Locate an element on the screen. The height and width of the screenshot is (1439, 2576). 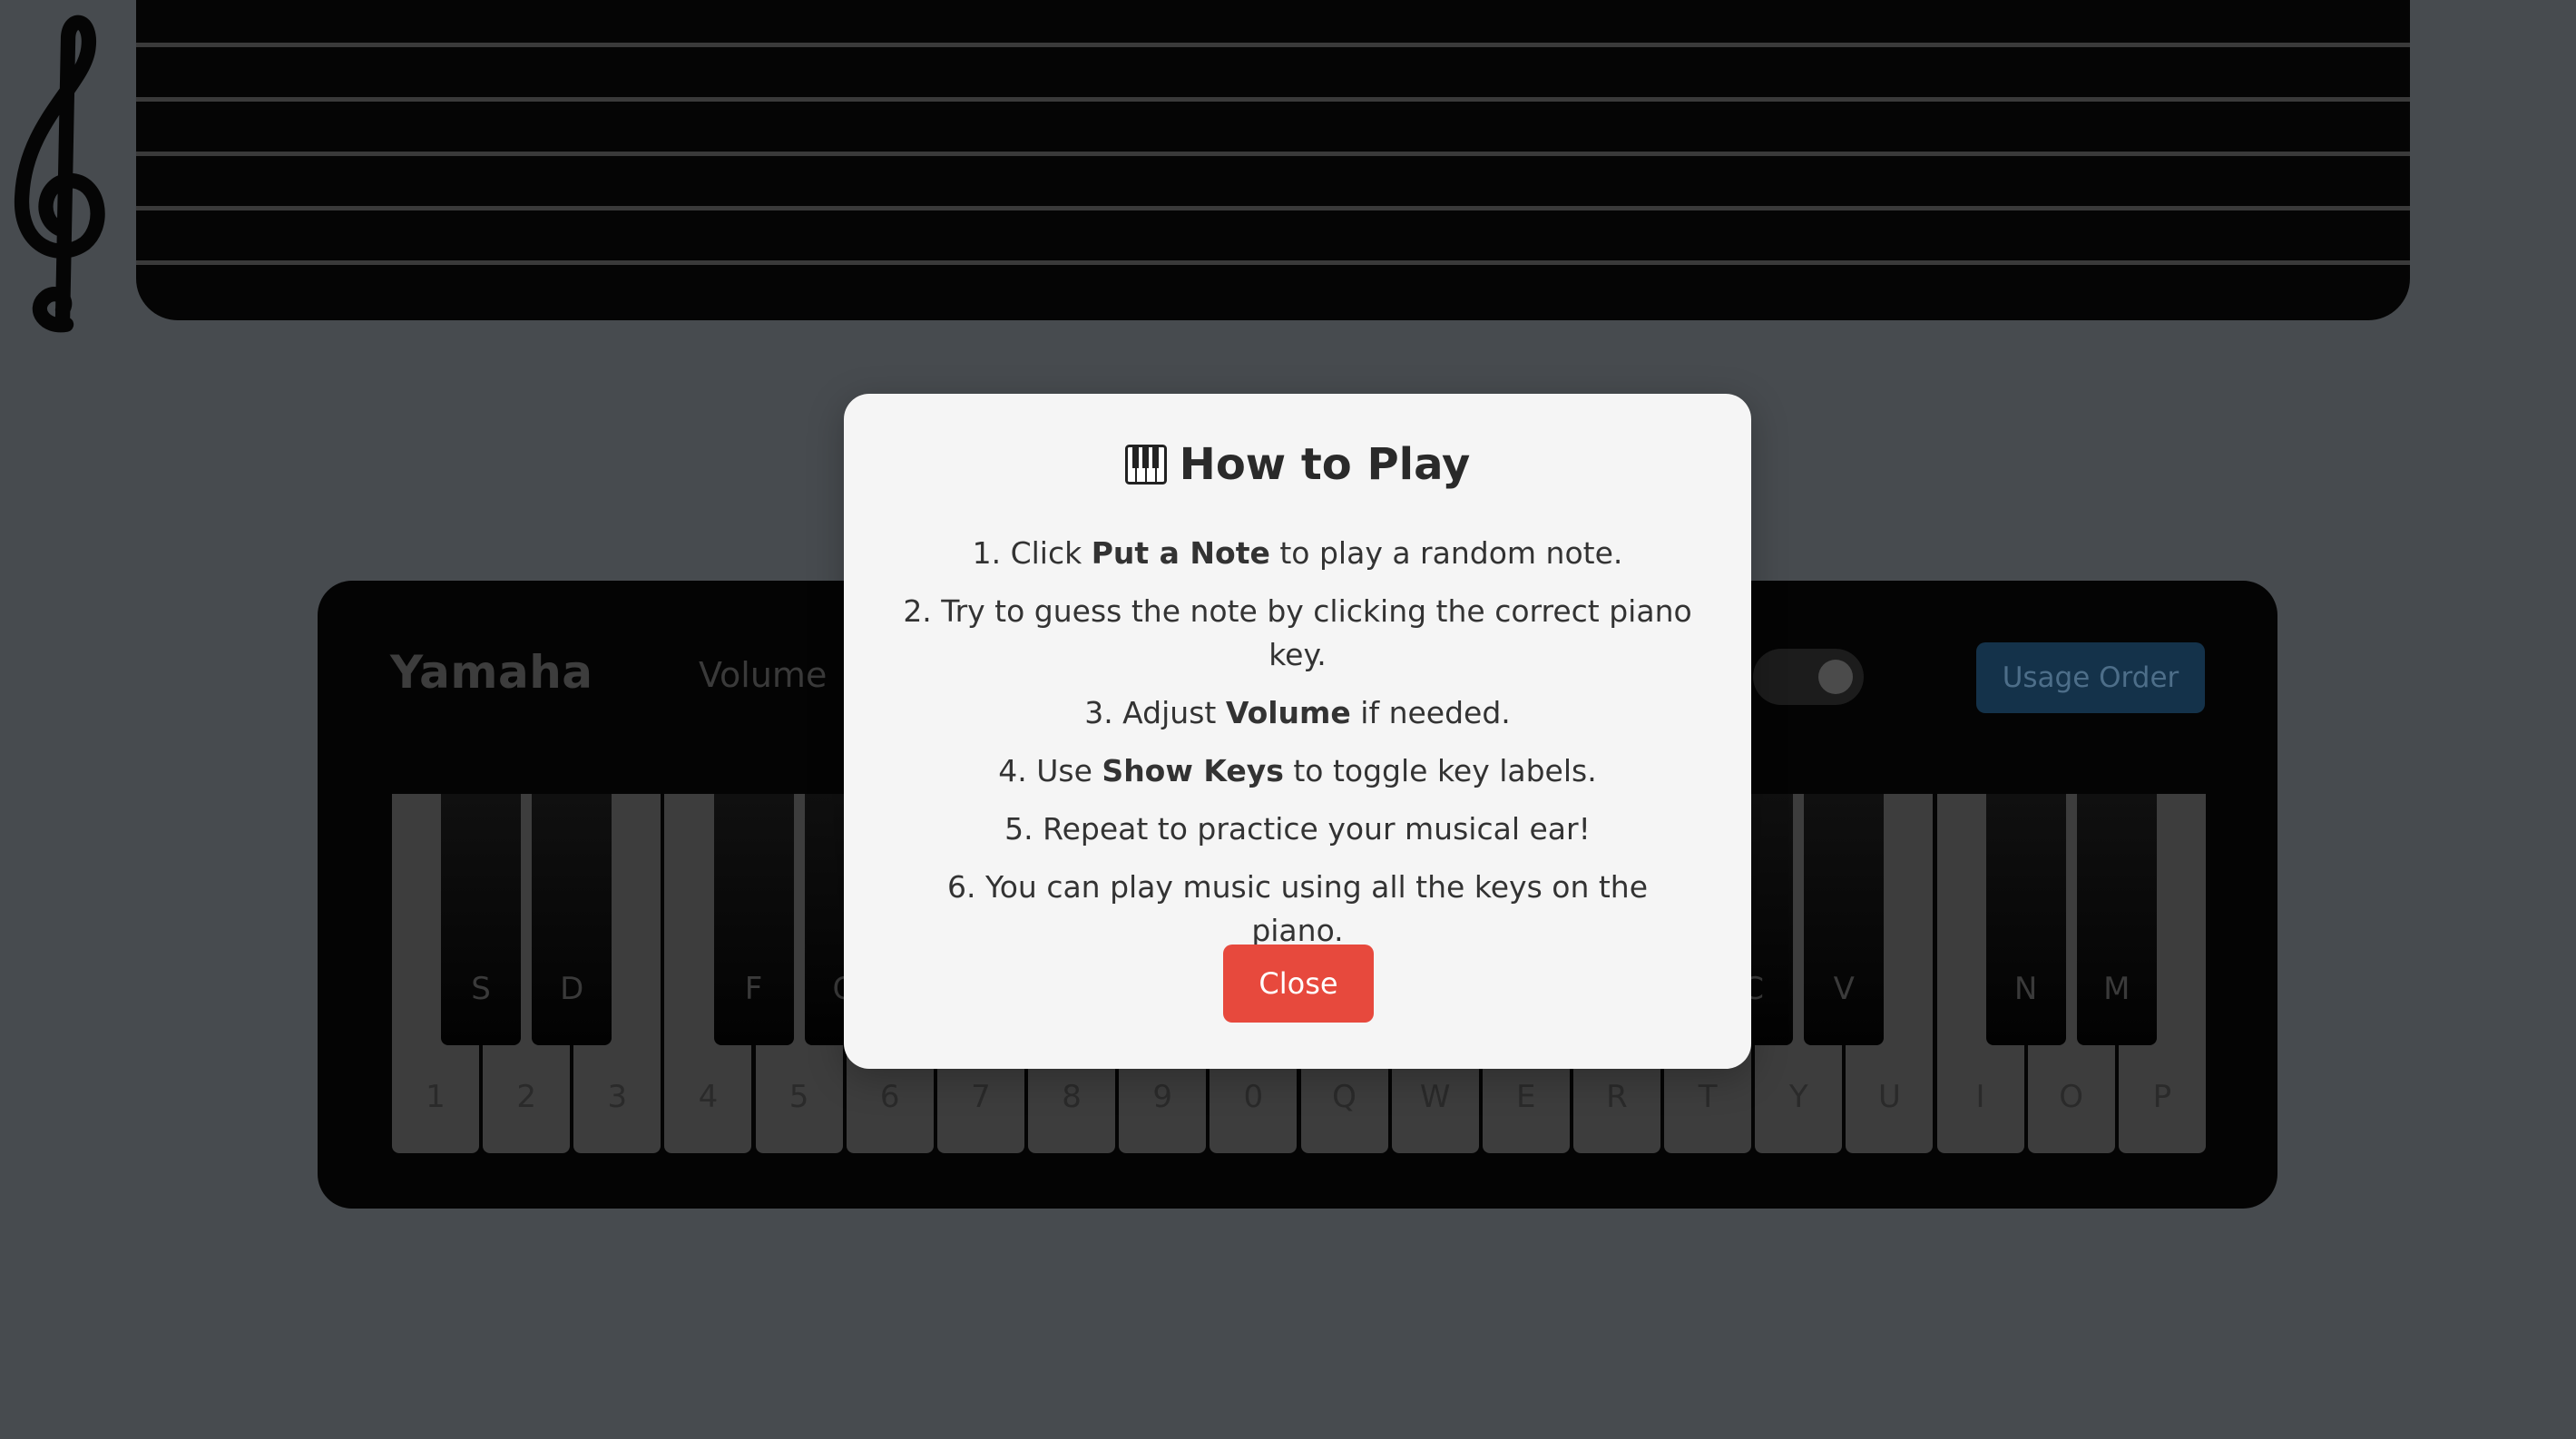
key-label: F is located at coordinates (753, 989).